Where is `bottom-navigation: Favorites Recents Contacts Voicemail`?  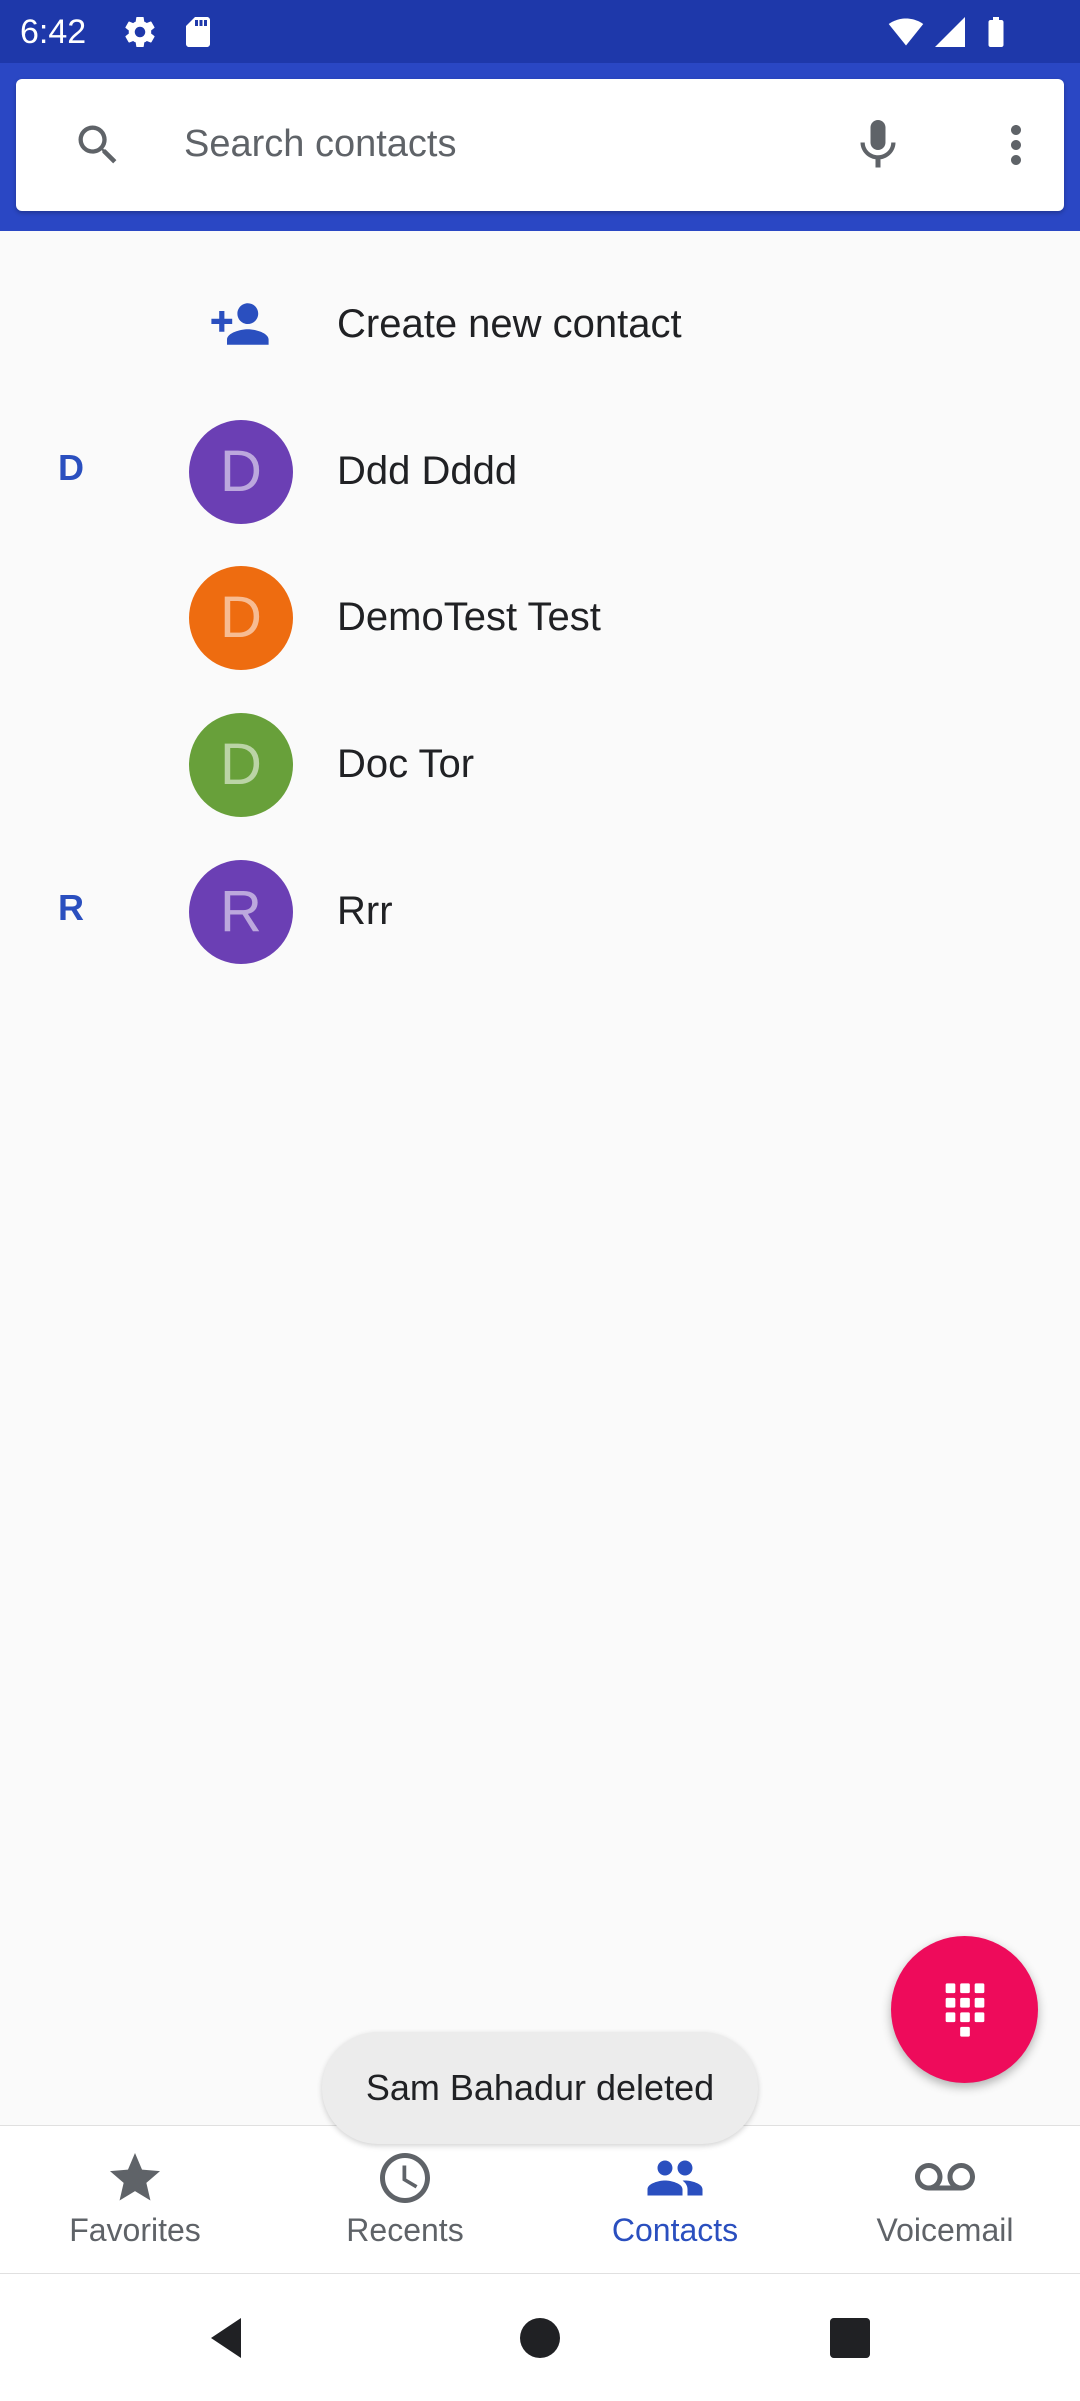
bottom-navigation: Favorites Recents Contacts Voicemail is located at coordinates (540, 2199).